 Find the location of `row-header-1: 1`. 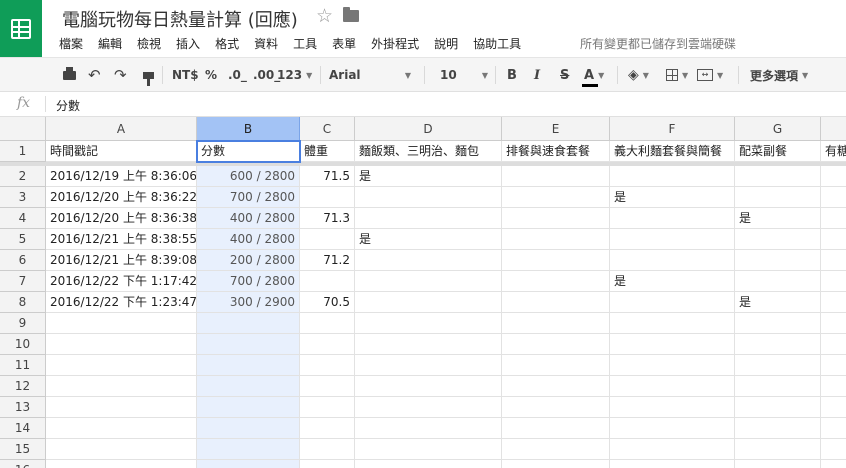

row-header-1: 1 is located at coordinates (23, 151).